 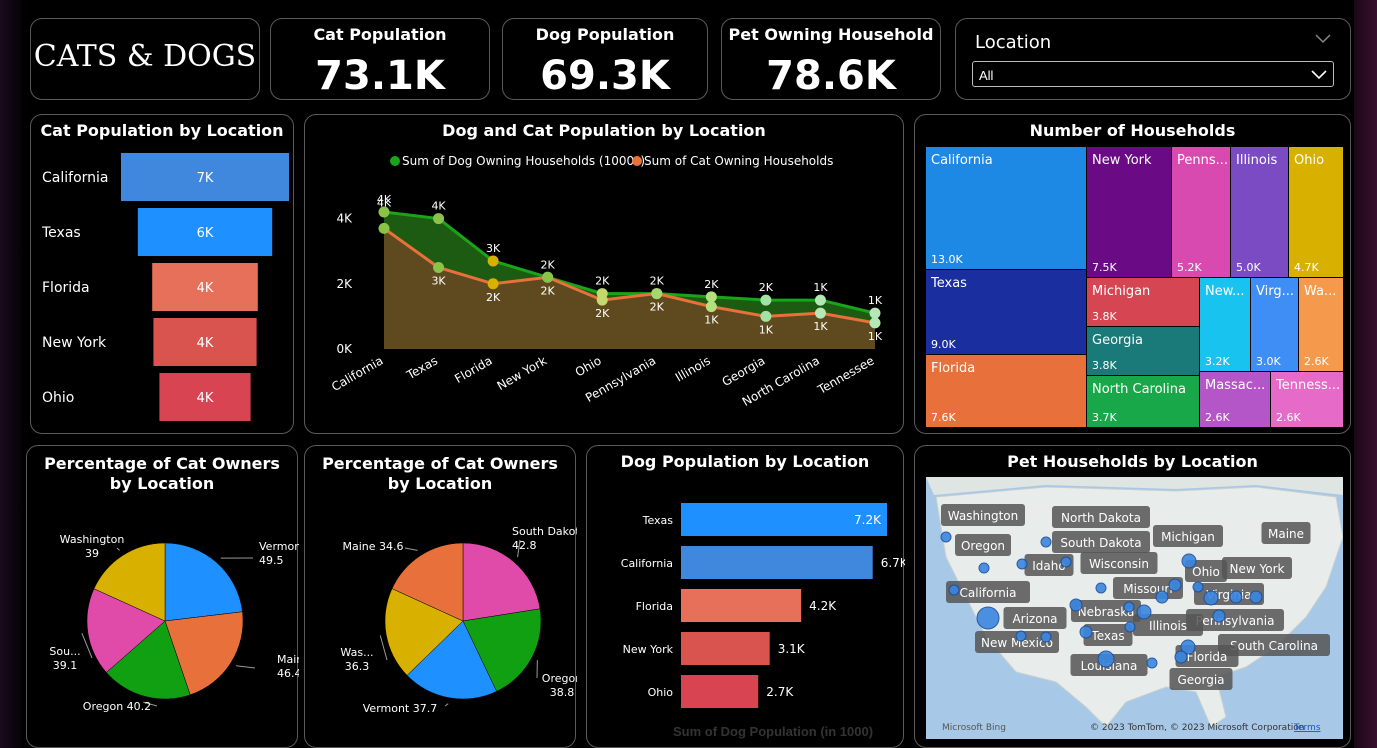 What do you see at coordinates (1235, 399) in the screenshot?
I see `treemap-cell: Massac... 2.6K` at bounding box center [1235, 399].